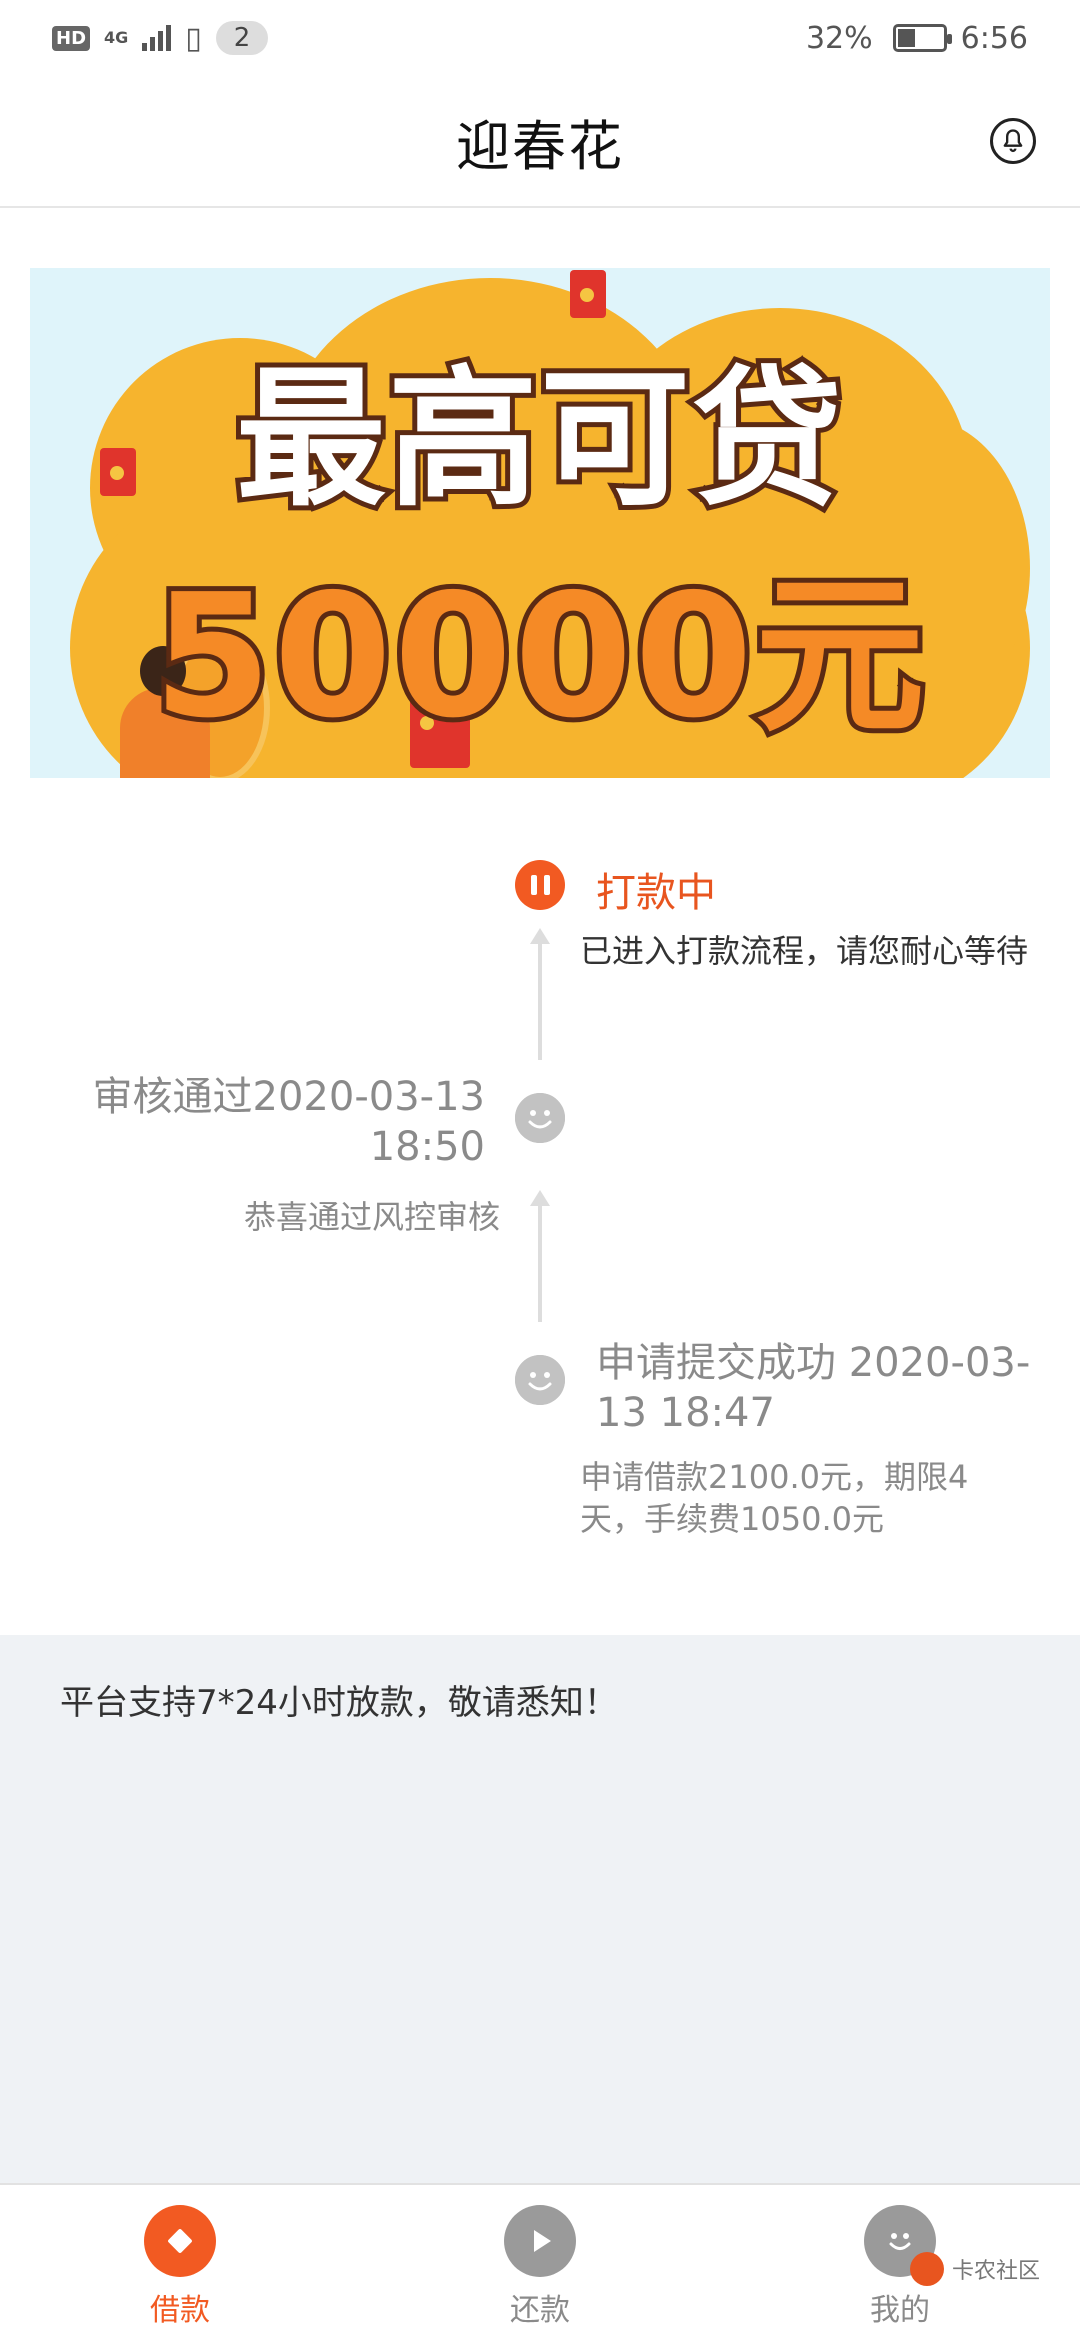 The width and height of the screenshot is (1080, 2340). I want to click on step-approved-desc: 恭喜通过风控审核, so click(371, 1217).